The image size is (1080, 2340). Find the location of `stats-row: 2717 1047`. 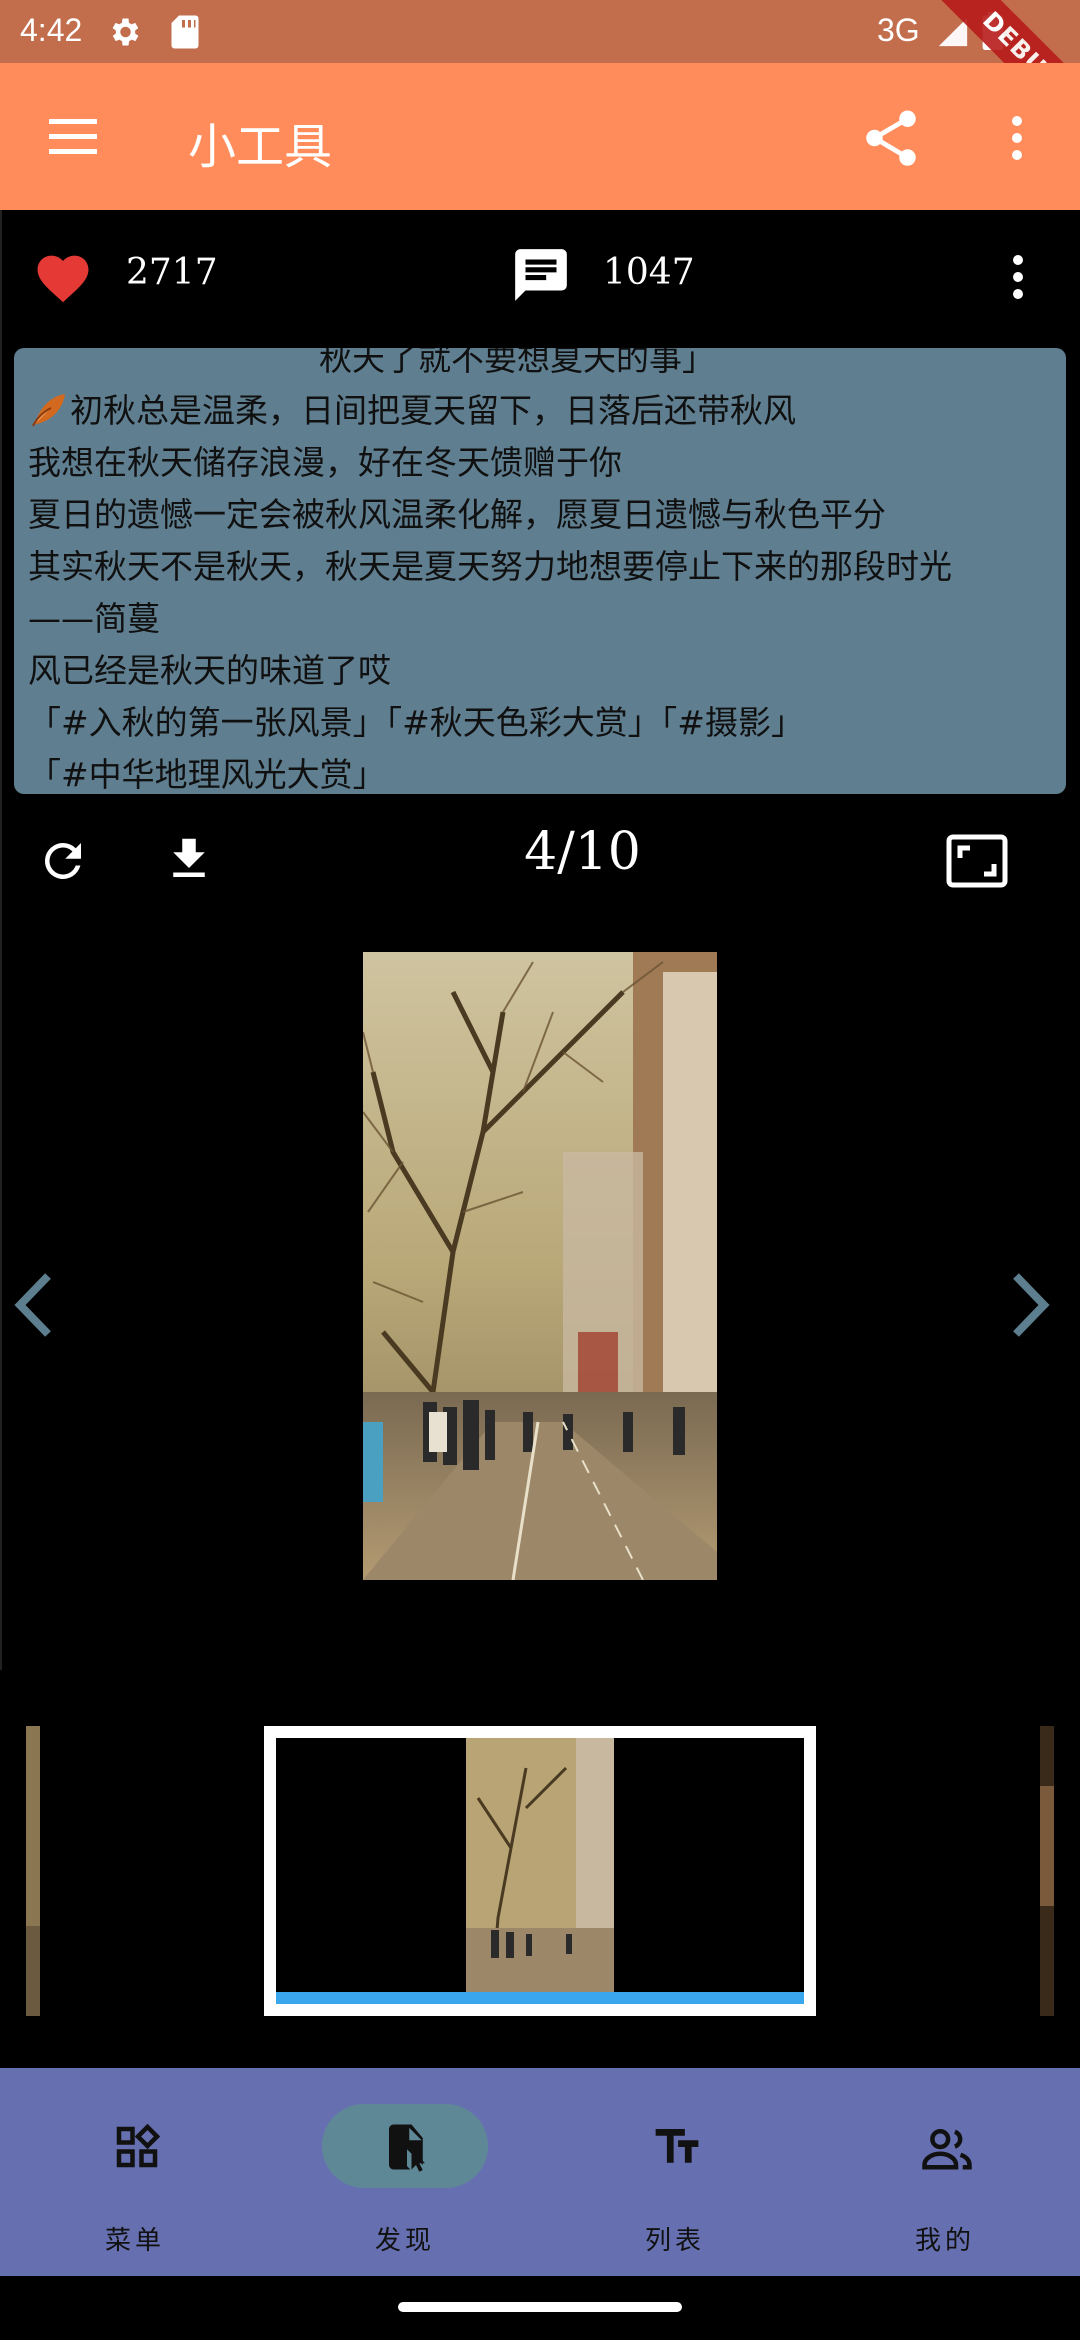

stats-row: 2717 1047 is located at coordinates (540, 275).